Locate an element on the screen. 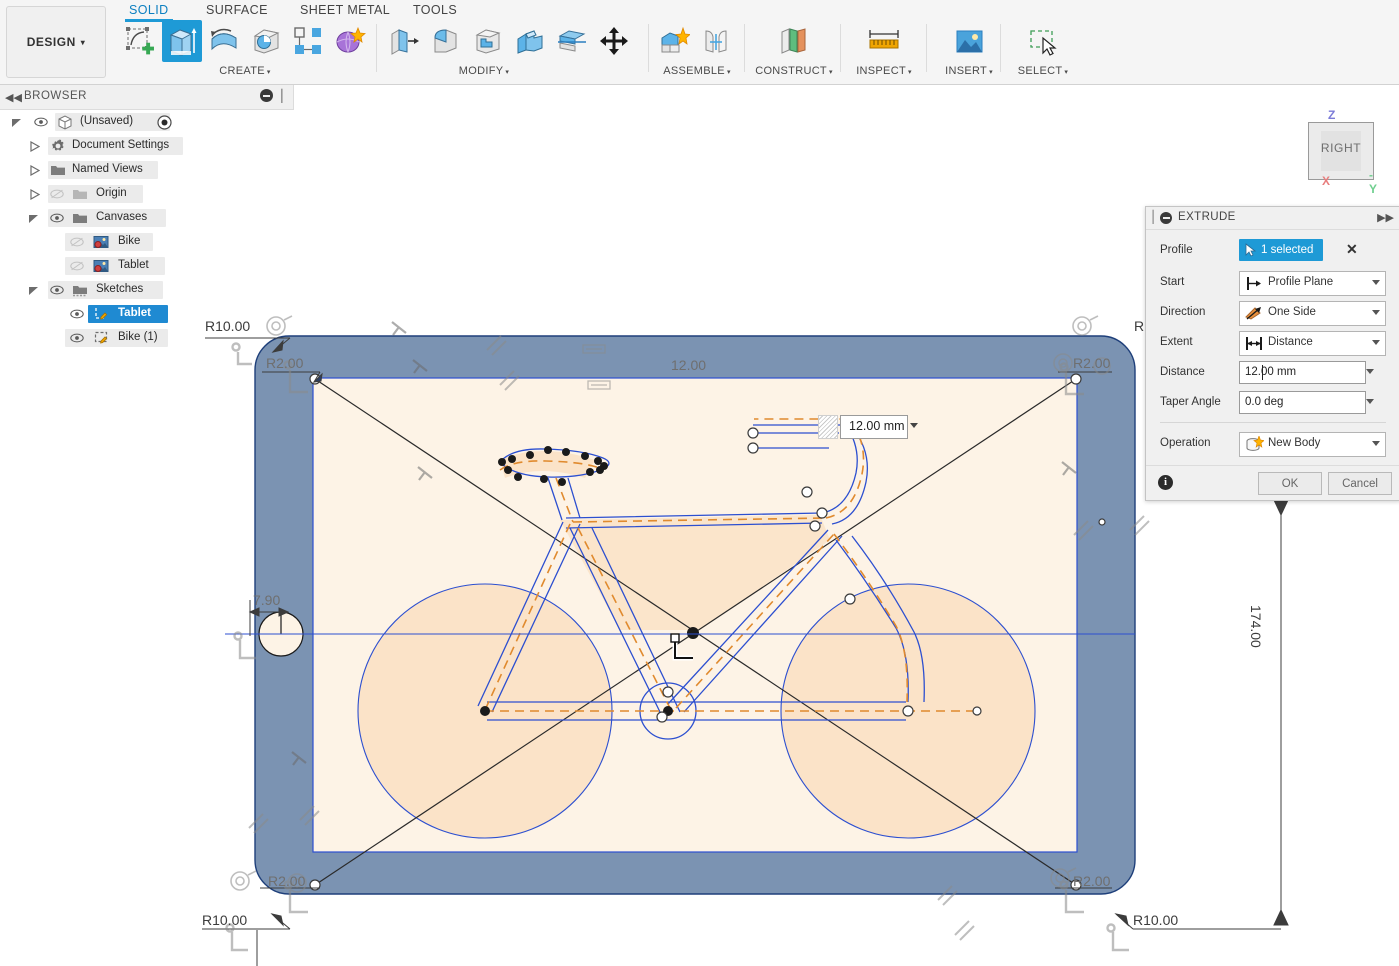  dimension-r2-top-left: R2.00 is located at coordinates (284, 363).